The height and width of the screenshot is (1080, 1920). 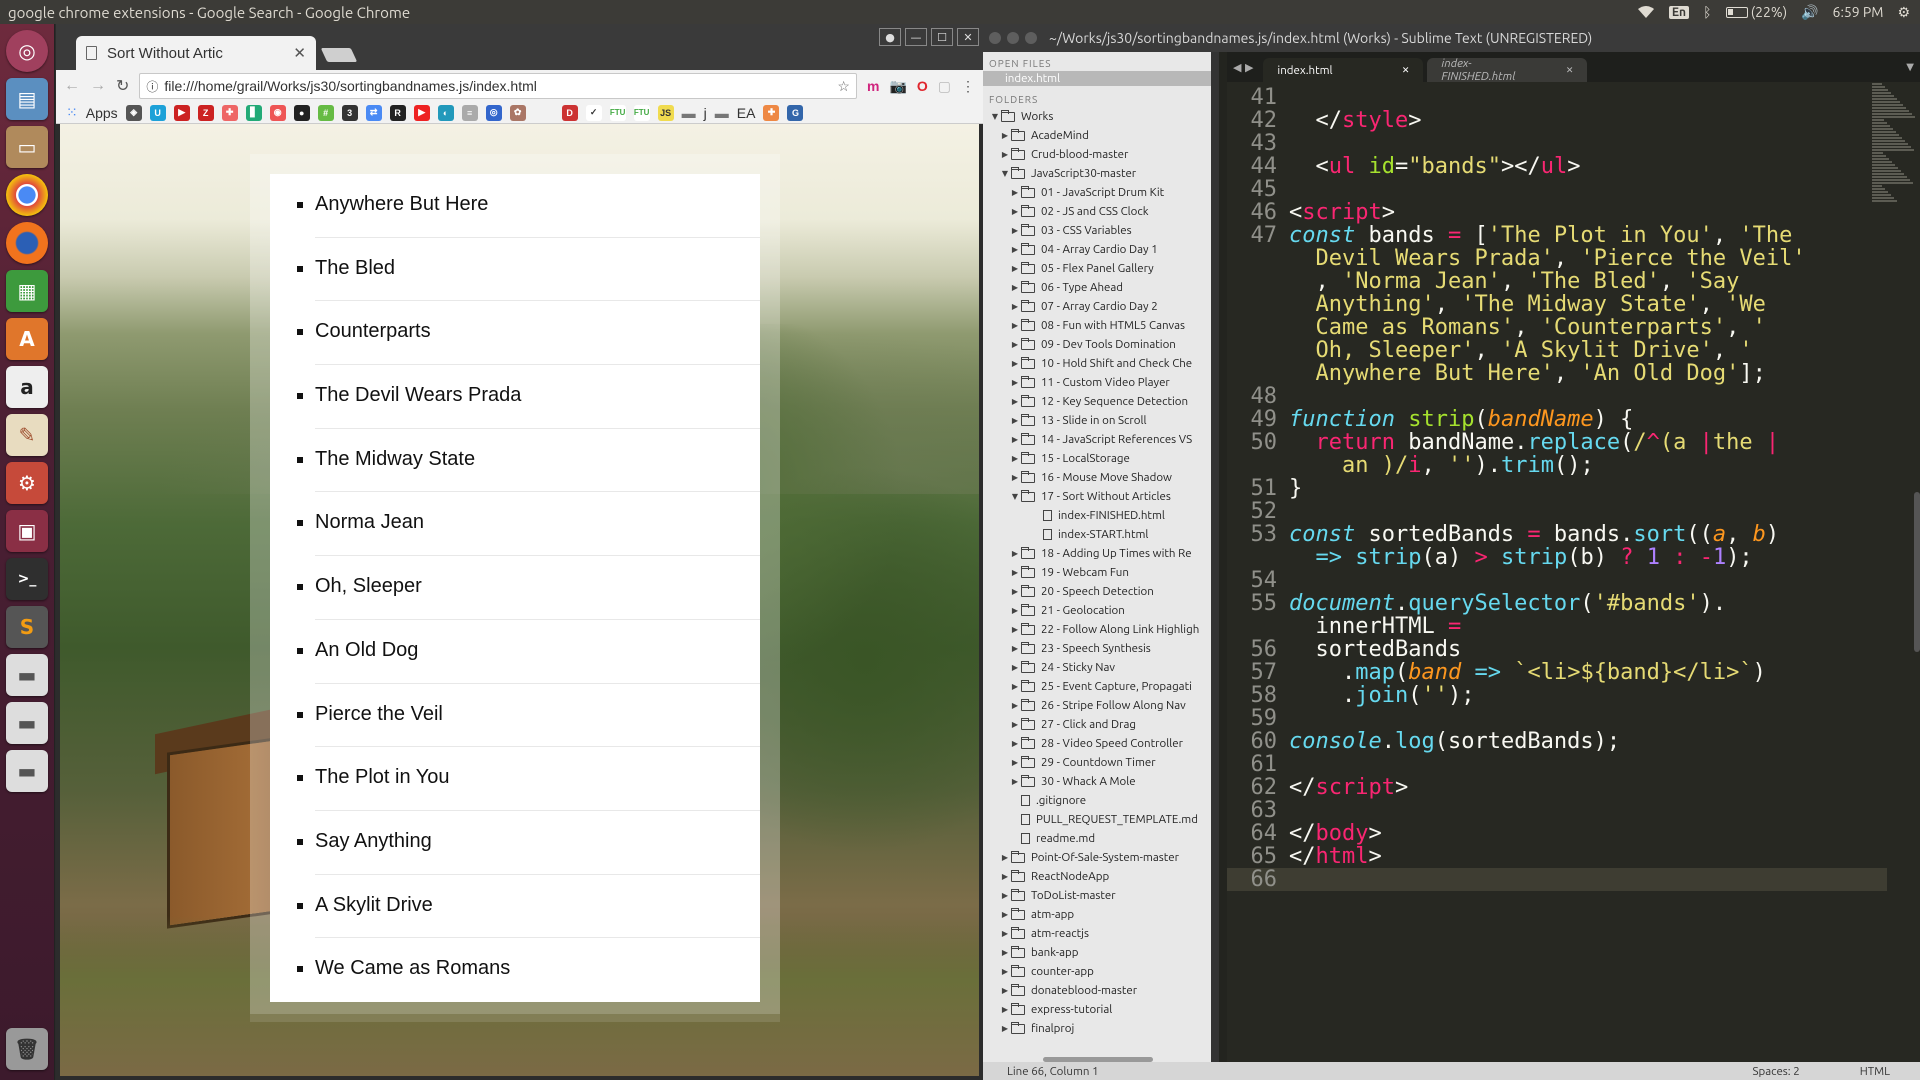 What do you see at coordinates (27, 483) in the screenshot?
I see `settings-icon: ⚙` at bounding box center [27, 483].